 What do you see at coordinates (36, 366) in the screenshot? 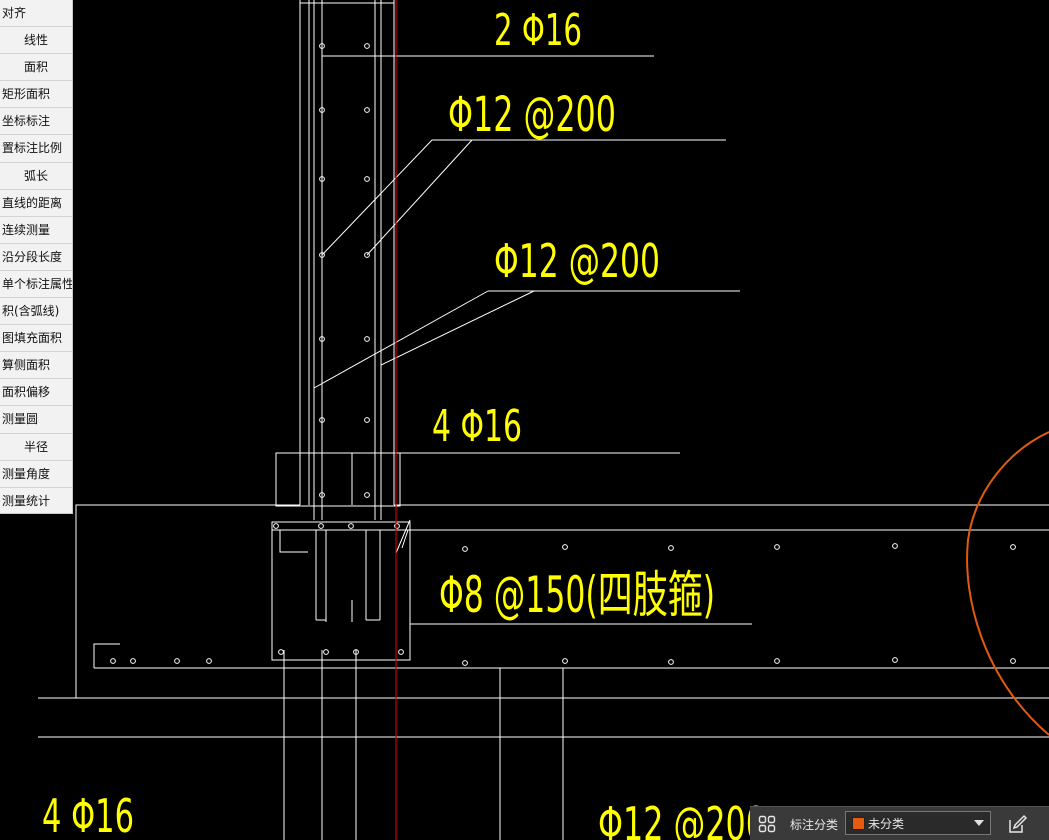
I see `menu-item: 算侧面积` at bounding box center [36, 366].